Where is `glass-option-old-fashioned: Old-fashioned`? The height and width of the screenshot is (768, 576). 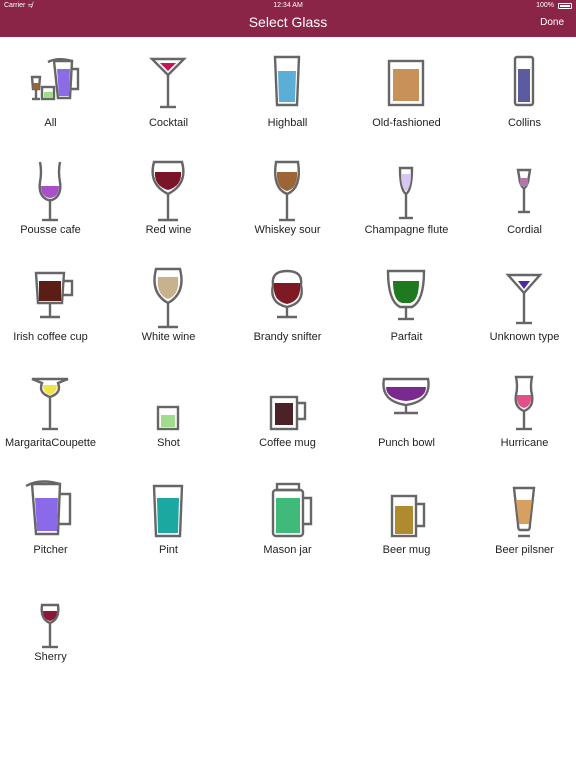 glass-option-old-fashioned: Old-fashioned is located at coordinates (406, 90).